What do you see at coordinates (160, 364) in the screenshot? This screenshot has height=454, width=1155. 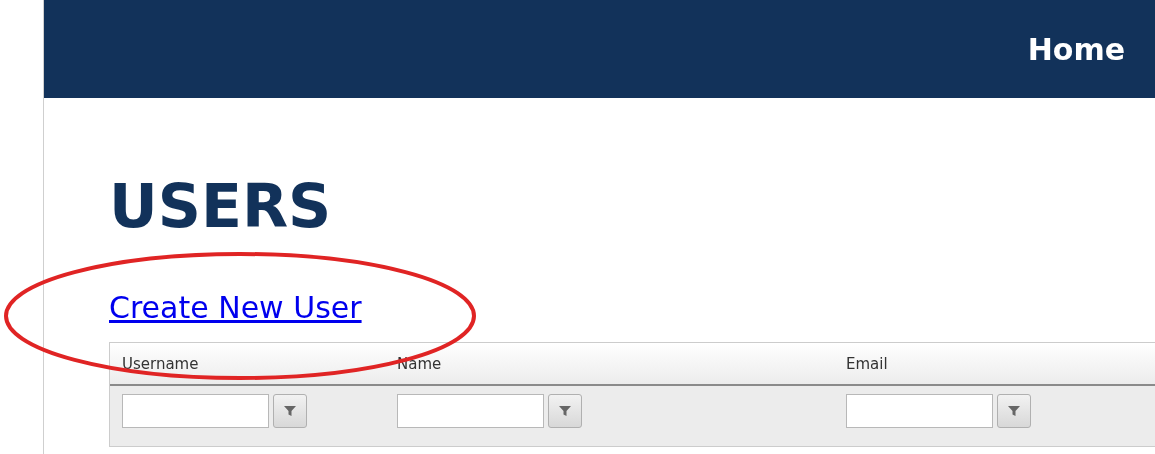 I see `column-header: Username` at bounding box center [160, 364].